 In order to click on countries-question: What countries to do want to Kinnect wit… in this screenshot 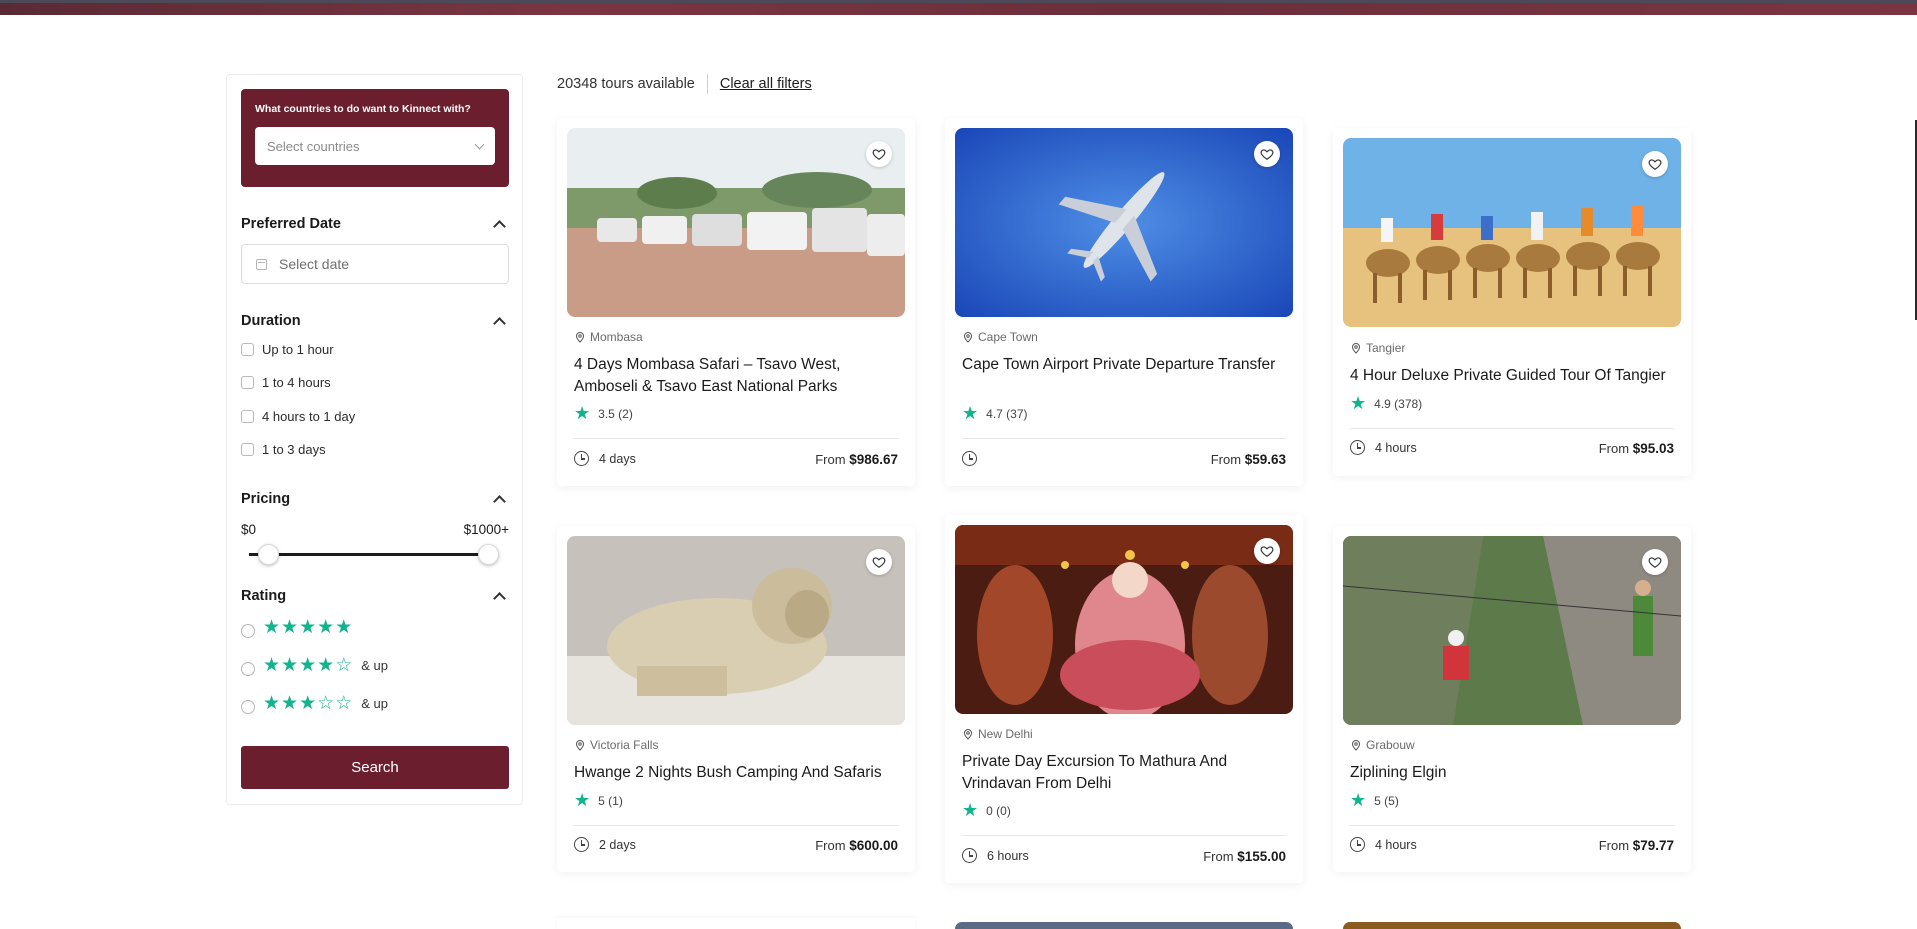, I will do `click(363, 109)`.